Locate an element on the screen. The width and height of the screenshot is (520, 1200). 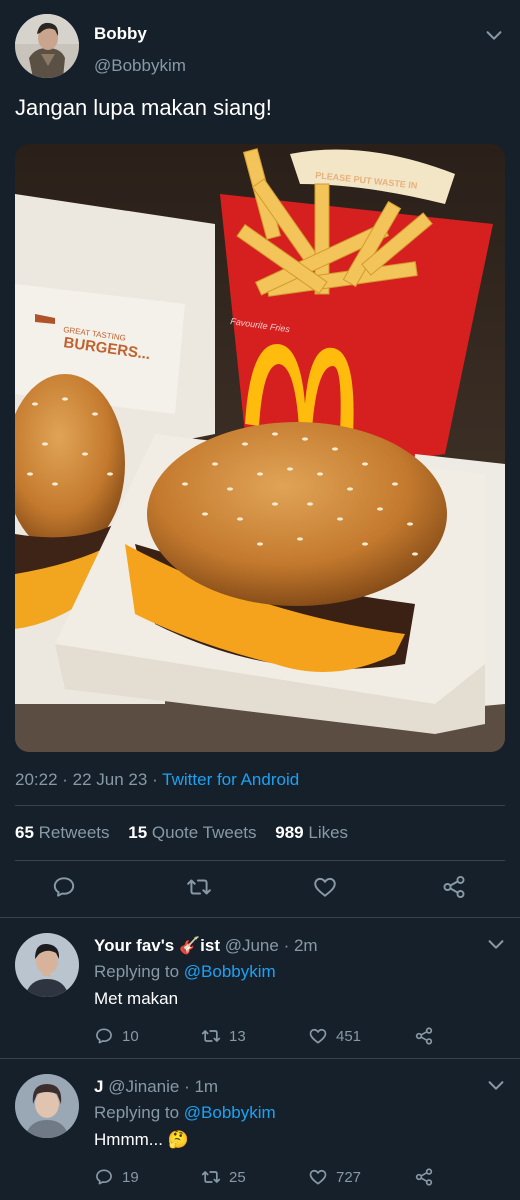
tweet-meta: 20:22 · 22 Jun 23 · Twitter for Android is located at coordinates (157, 780).